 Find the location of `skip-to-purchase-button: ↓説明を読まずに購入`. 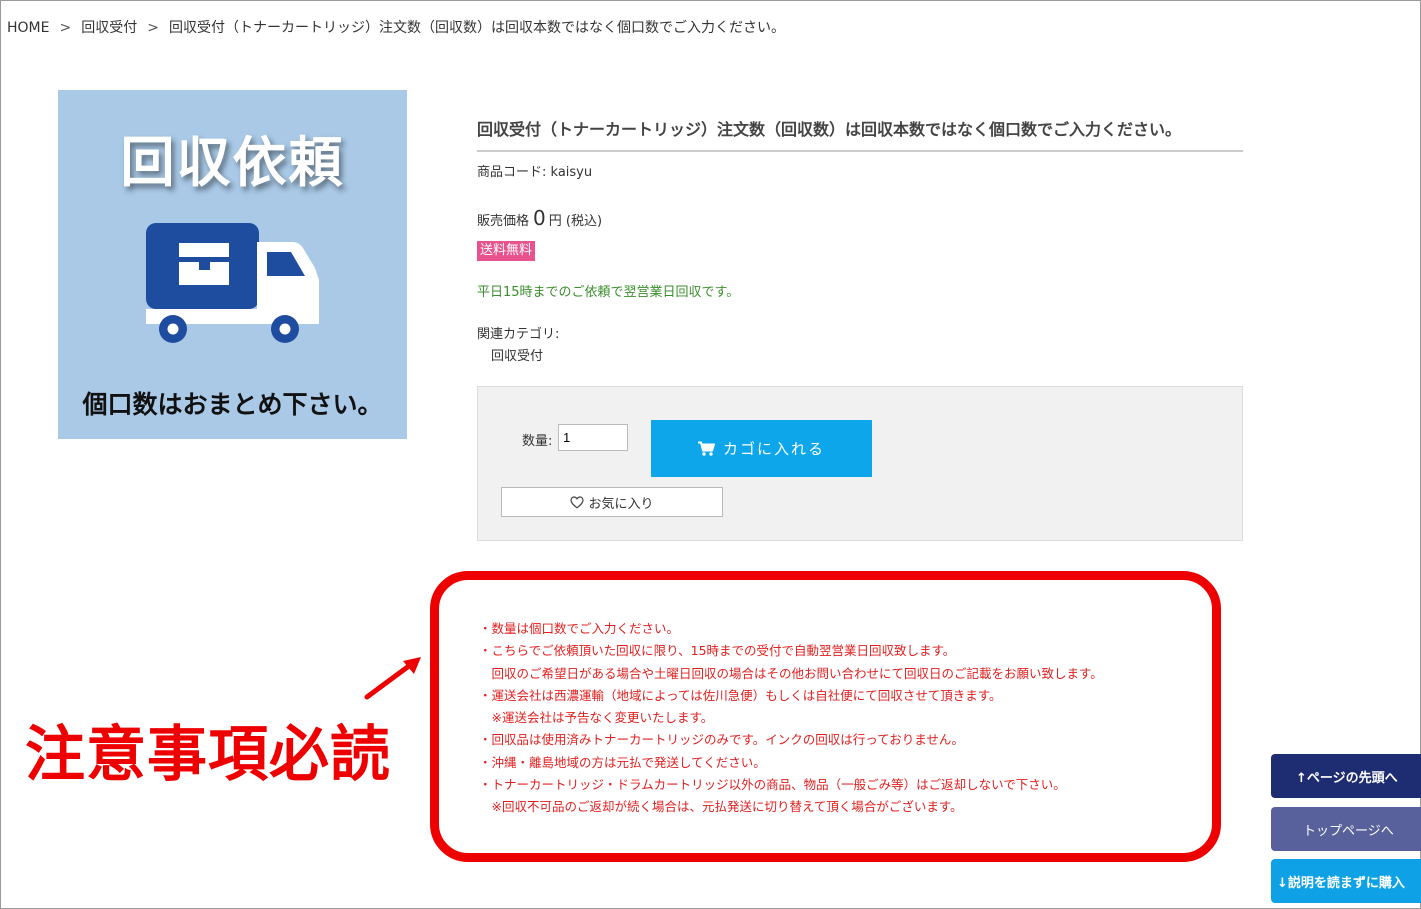

skip-to-purchase-button: ↓説明を読まずに購入 is located at coordinates (1346, 881).